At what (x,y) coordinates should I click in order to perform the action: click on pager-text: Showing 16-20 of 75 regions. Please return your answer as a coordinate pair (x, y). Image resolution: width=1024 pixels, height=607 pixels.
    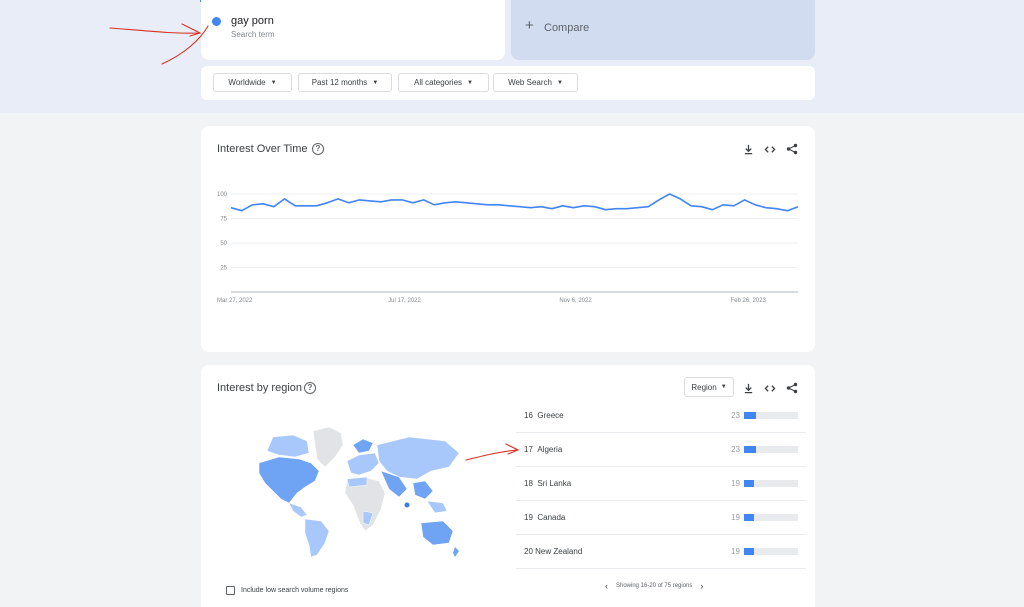
    Looking at the image, I should click on (654, 586).